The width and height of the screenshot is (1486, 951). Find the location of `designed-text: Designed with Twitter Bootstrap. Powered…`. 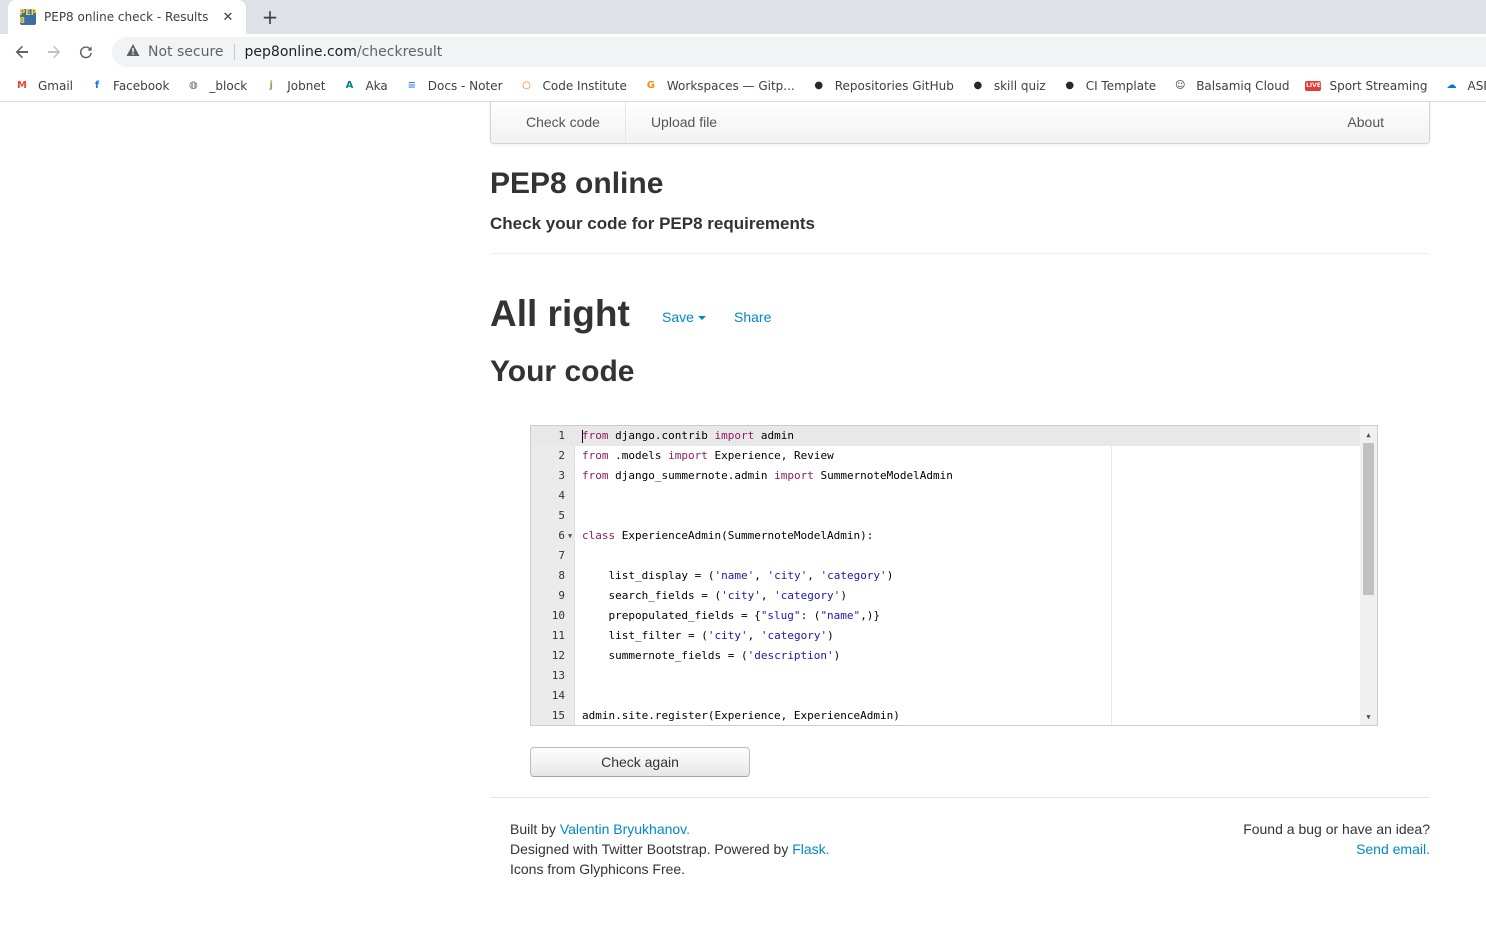

designed-text: Designed with Twitter Bootstrap. Powered… is located at coordinates (651, 849).